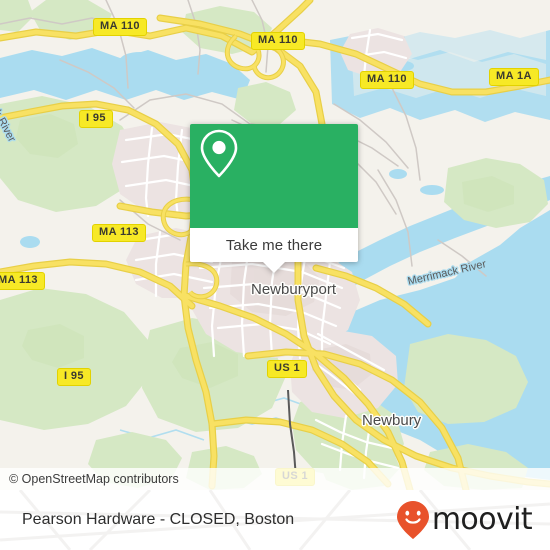 Image resolution: width=550 pixels, height=550 pixels. I want to click on moovit-smiley-pin-icon, so click(412, 520).